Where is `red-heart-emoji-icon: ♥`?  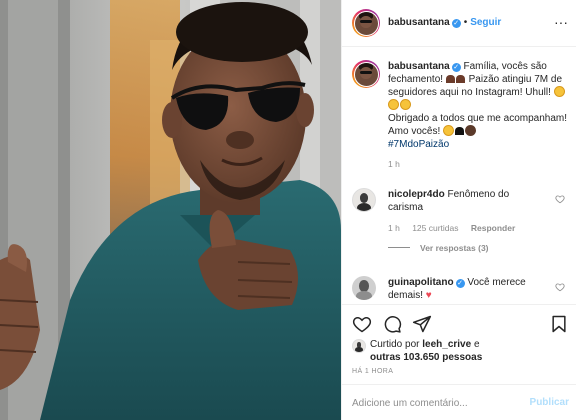 red-heart-emoji-icon: ♥ is located at coordinates (428, 295).